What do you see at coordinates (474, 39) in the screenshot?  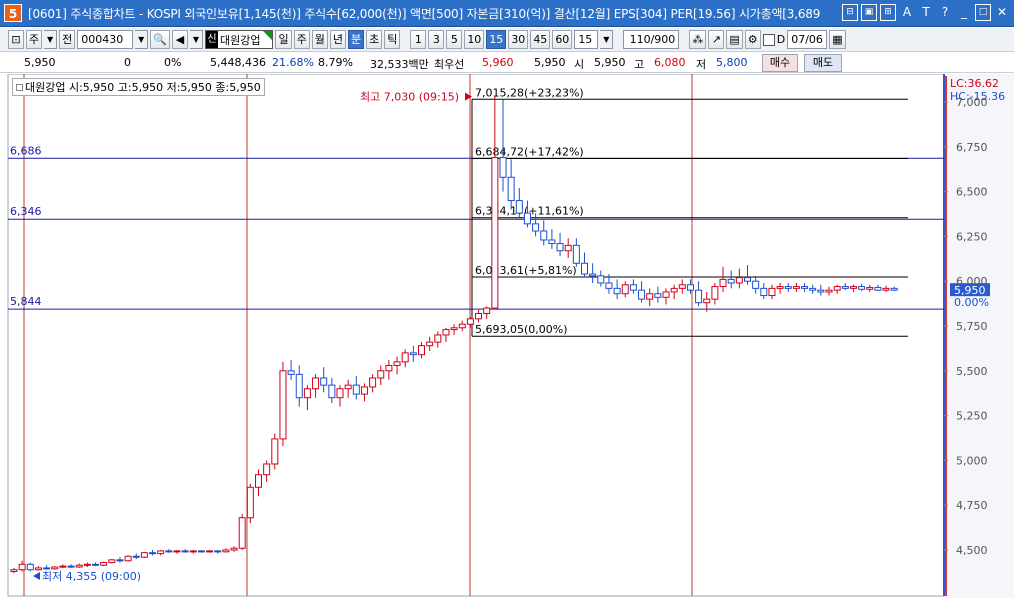 I see `interval-button: 10` at bounding box center [474, 39].